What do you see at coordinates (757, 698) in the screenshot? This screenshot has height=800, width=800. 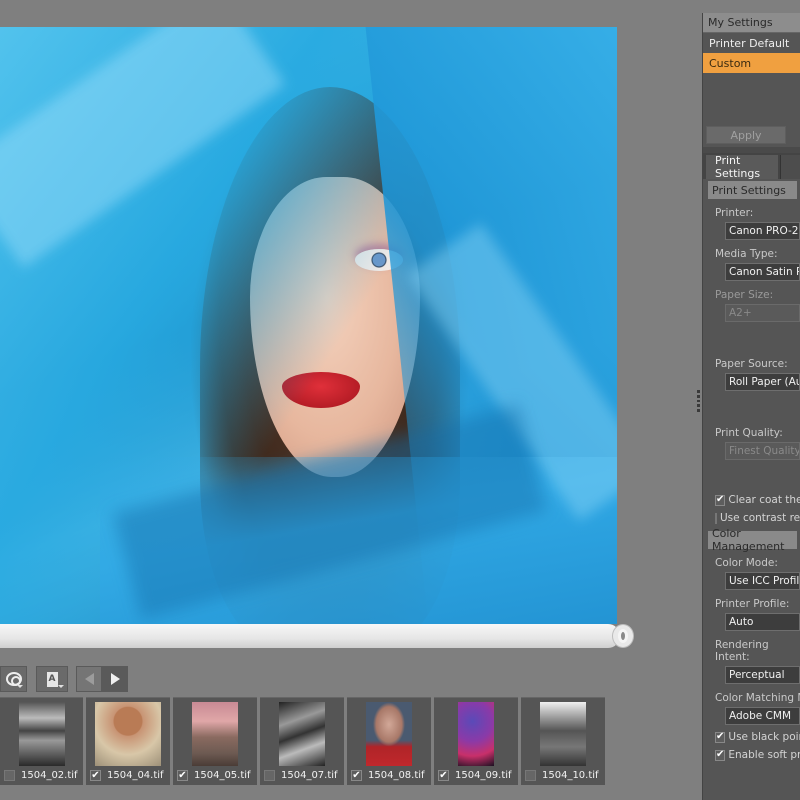 I see `color-matching-method-label: Color Matching Method:` at bounding box center [757, 698].